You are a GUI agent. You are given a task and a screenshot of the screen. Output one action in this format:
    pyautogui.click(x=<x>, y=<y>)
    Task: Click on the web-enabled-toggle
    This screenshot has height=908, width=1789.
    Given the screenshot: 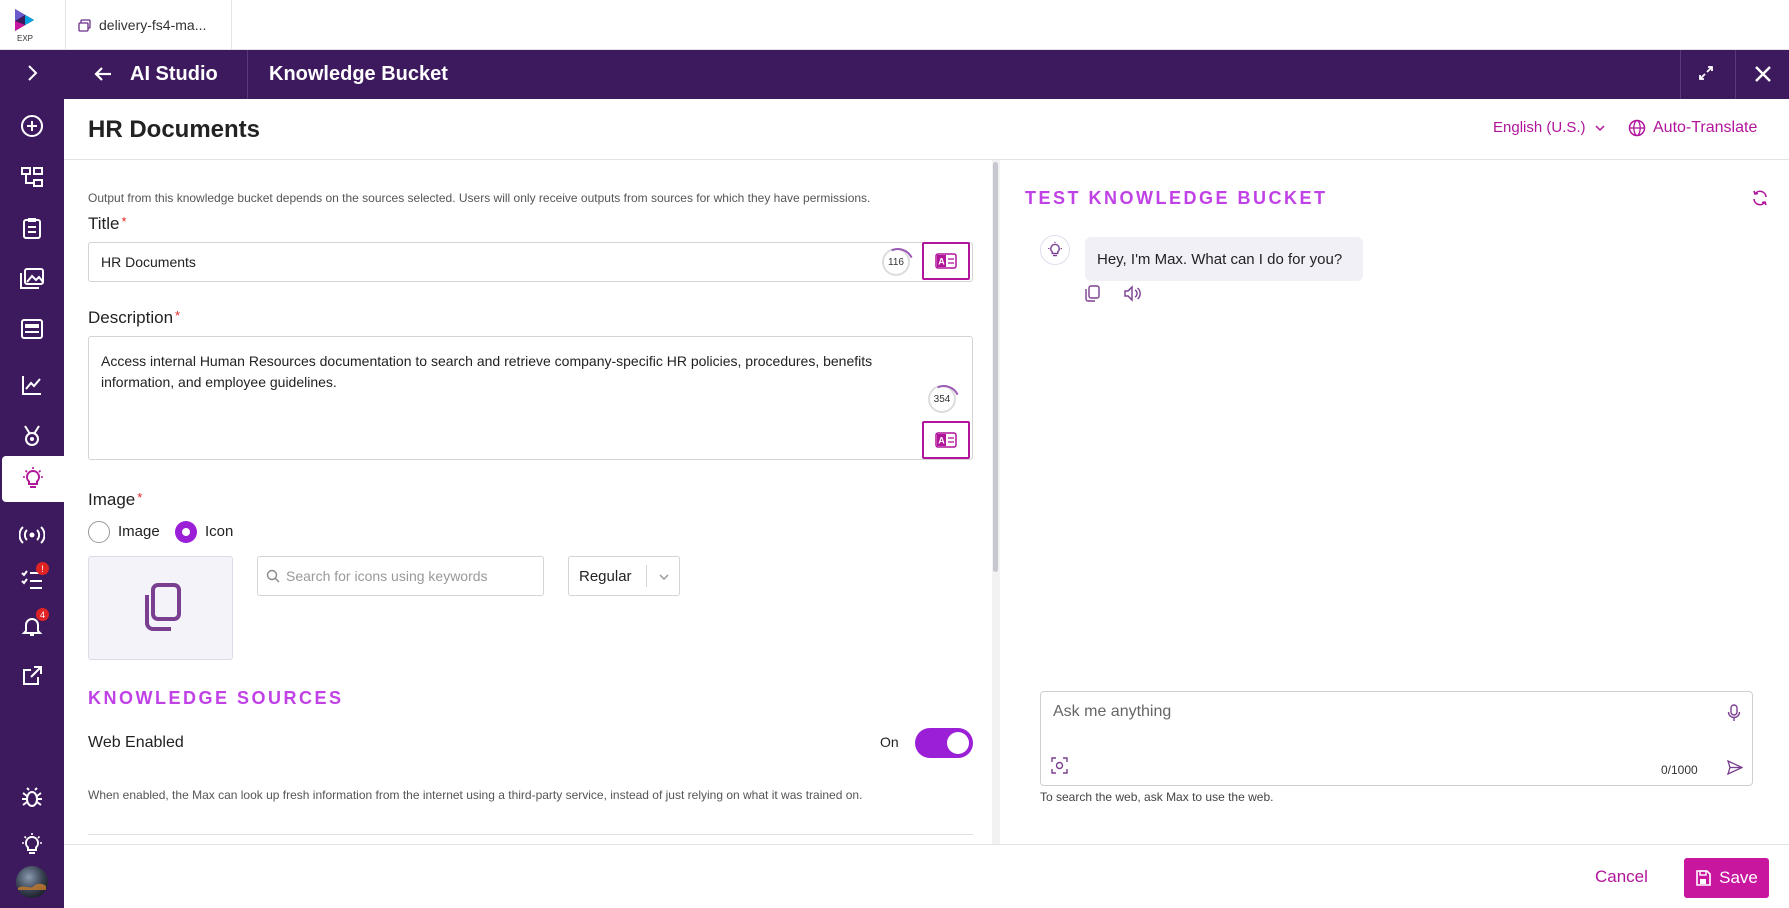 What is the action you would take?
    pyautogui.click(x=944, y=743)
    